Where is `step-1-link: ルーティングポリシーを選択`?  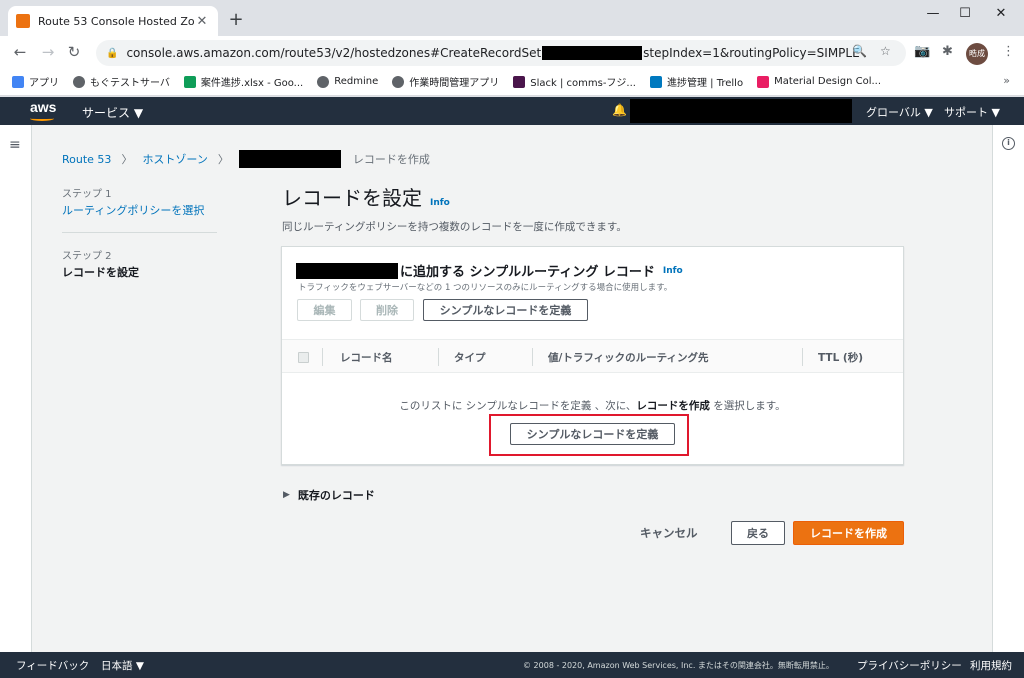
step-1-link: ルーティングポリシーを選択 is located at coordinates (142, 210).